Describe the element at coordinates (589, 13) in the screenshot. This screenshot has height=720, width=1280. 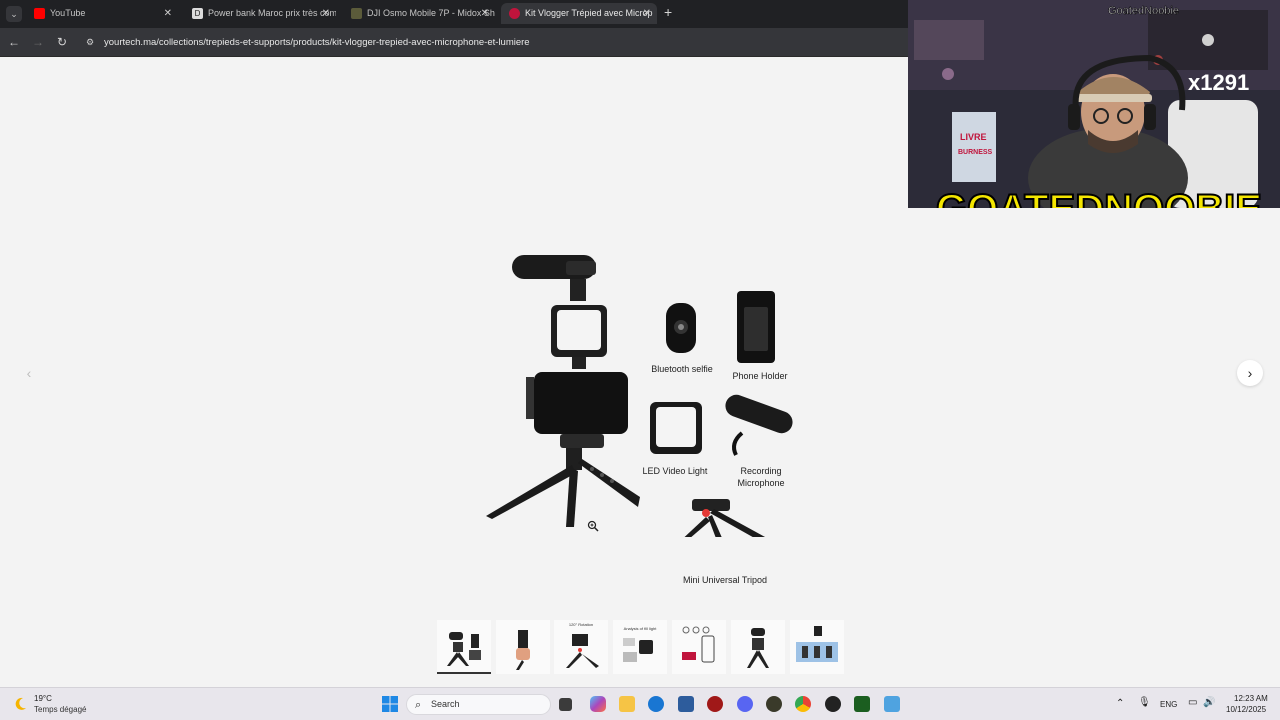
I see `tab-title: Kit Vlogger Trépied avec Microp` at that location.